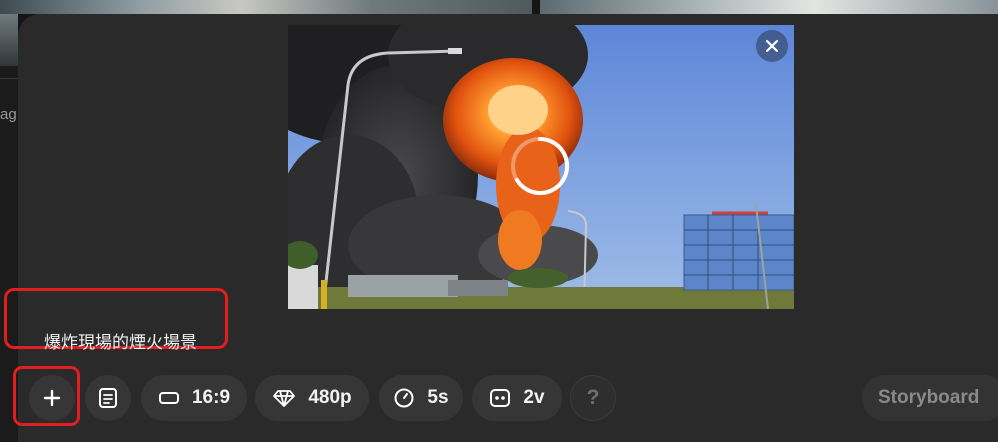 The width and height of the screenshot is (998, 442). I want to click on plus-icon, so click(52, 398).